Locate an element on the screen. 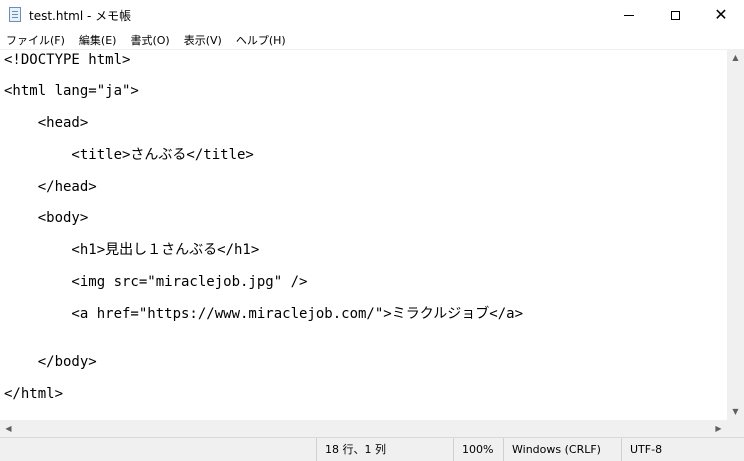 This screenshot has height=461, width=744. zoom-level: 100% is located at coordinates (478, 449).